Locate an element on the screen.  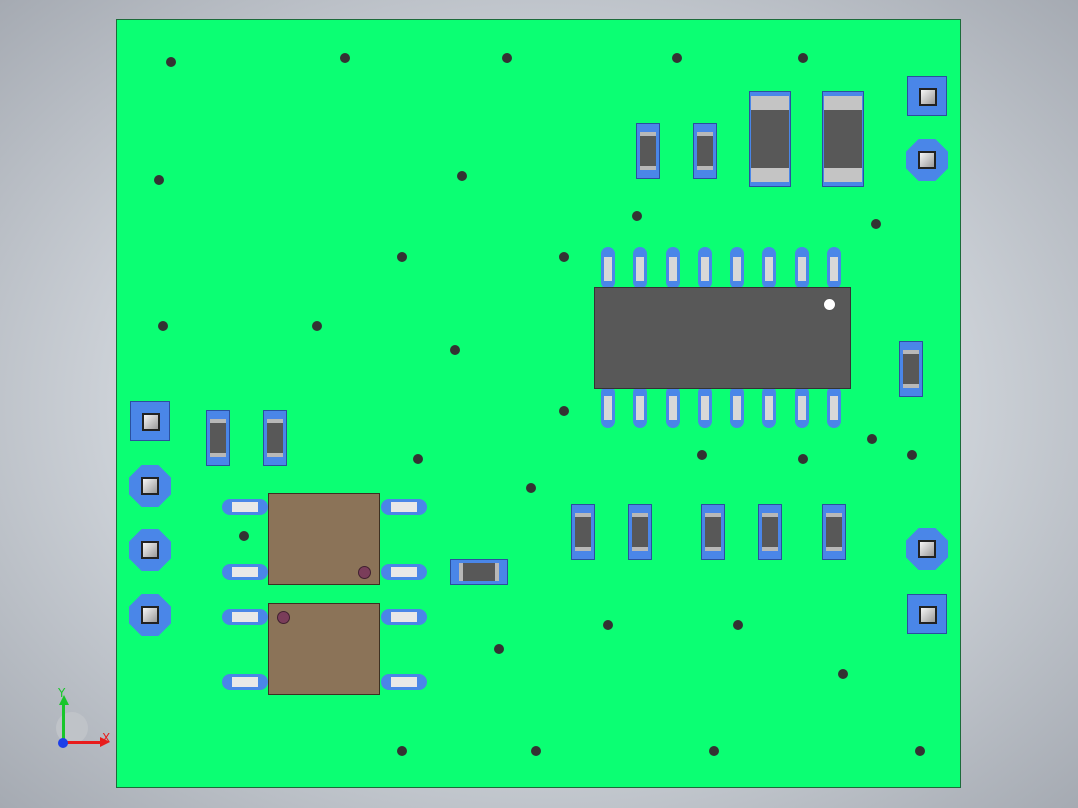
x-axis-icon is located at coordinates (83, 742).